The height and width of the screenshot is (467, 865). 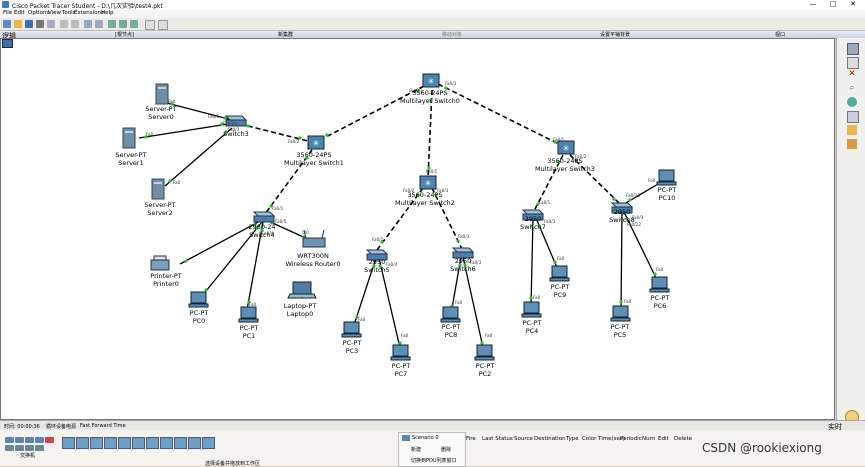 I want to click on multilayer-switch0-icon: ✳, so click(x=431, y=80).